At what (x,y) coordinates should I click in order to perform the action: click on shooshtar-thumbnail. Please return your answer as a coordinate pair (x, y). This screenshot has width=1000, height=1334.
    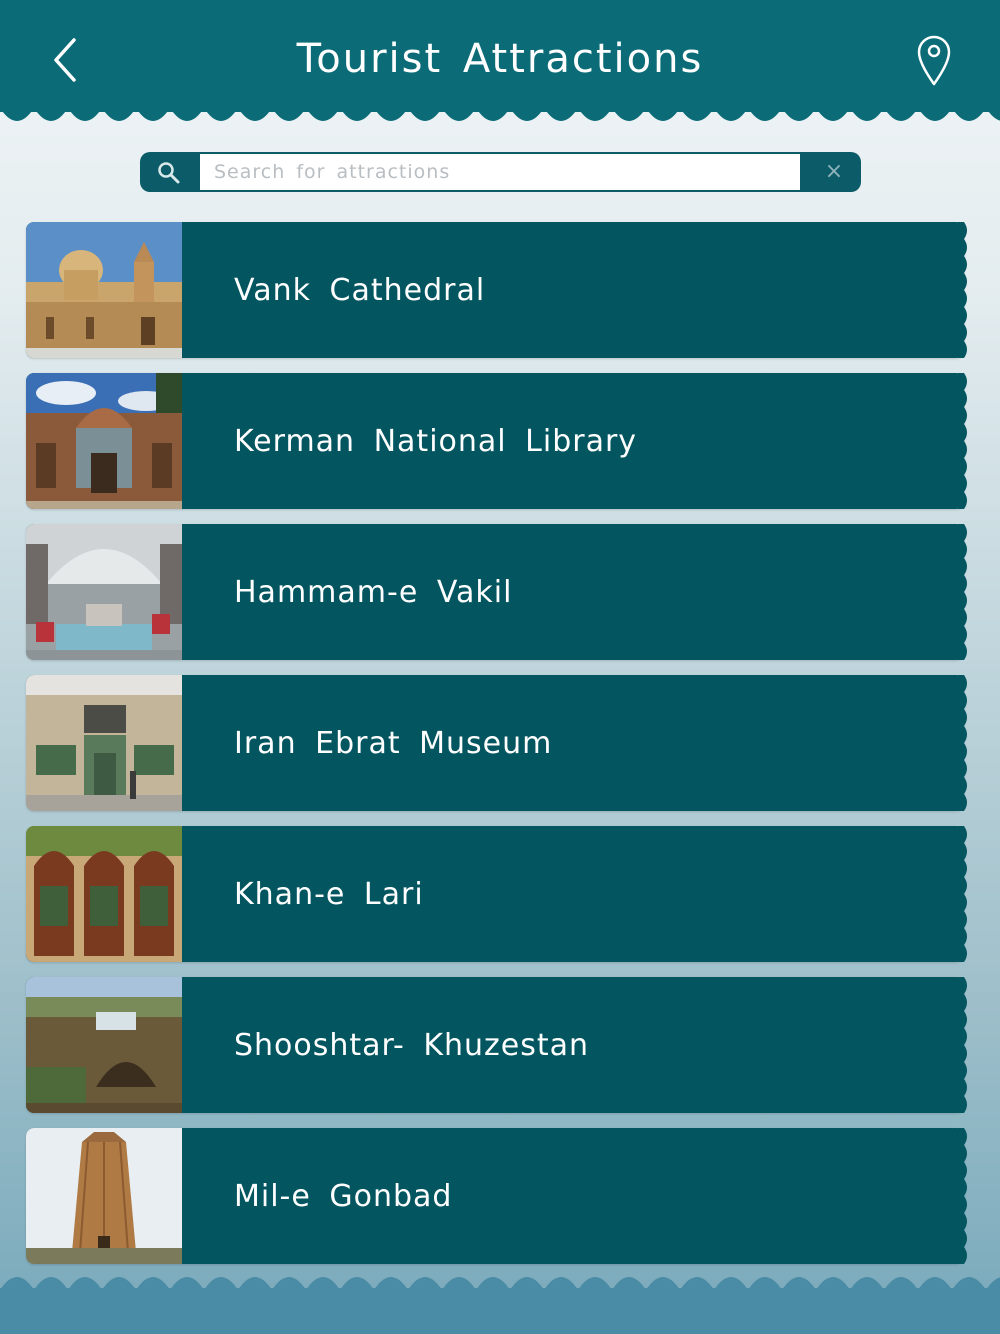
    Looking at the image, I should click on (104, 1045).